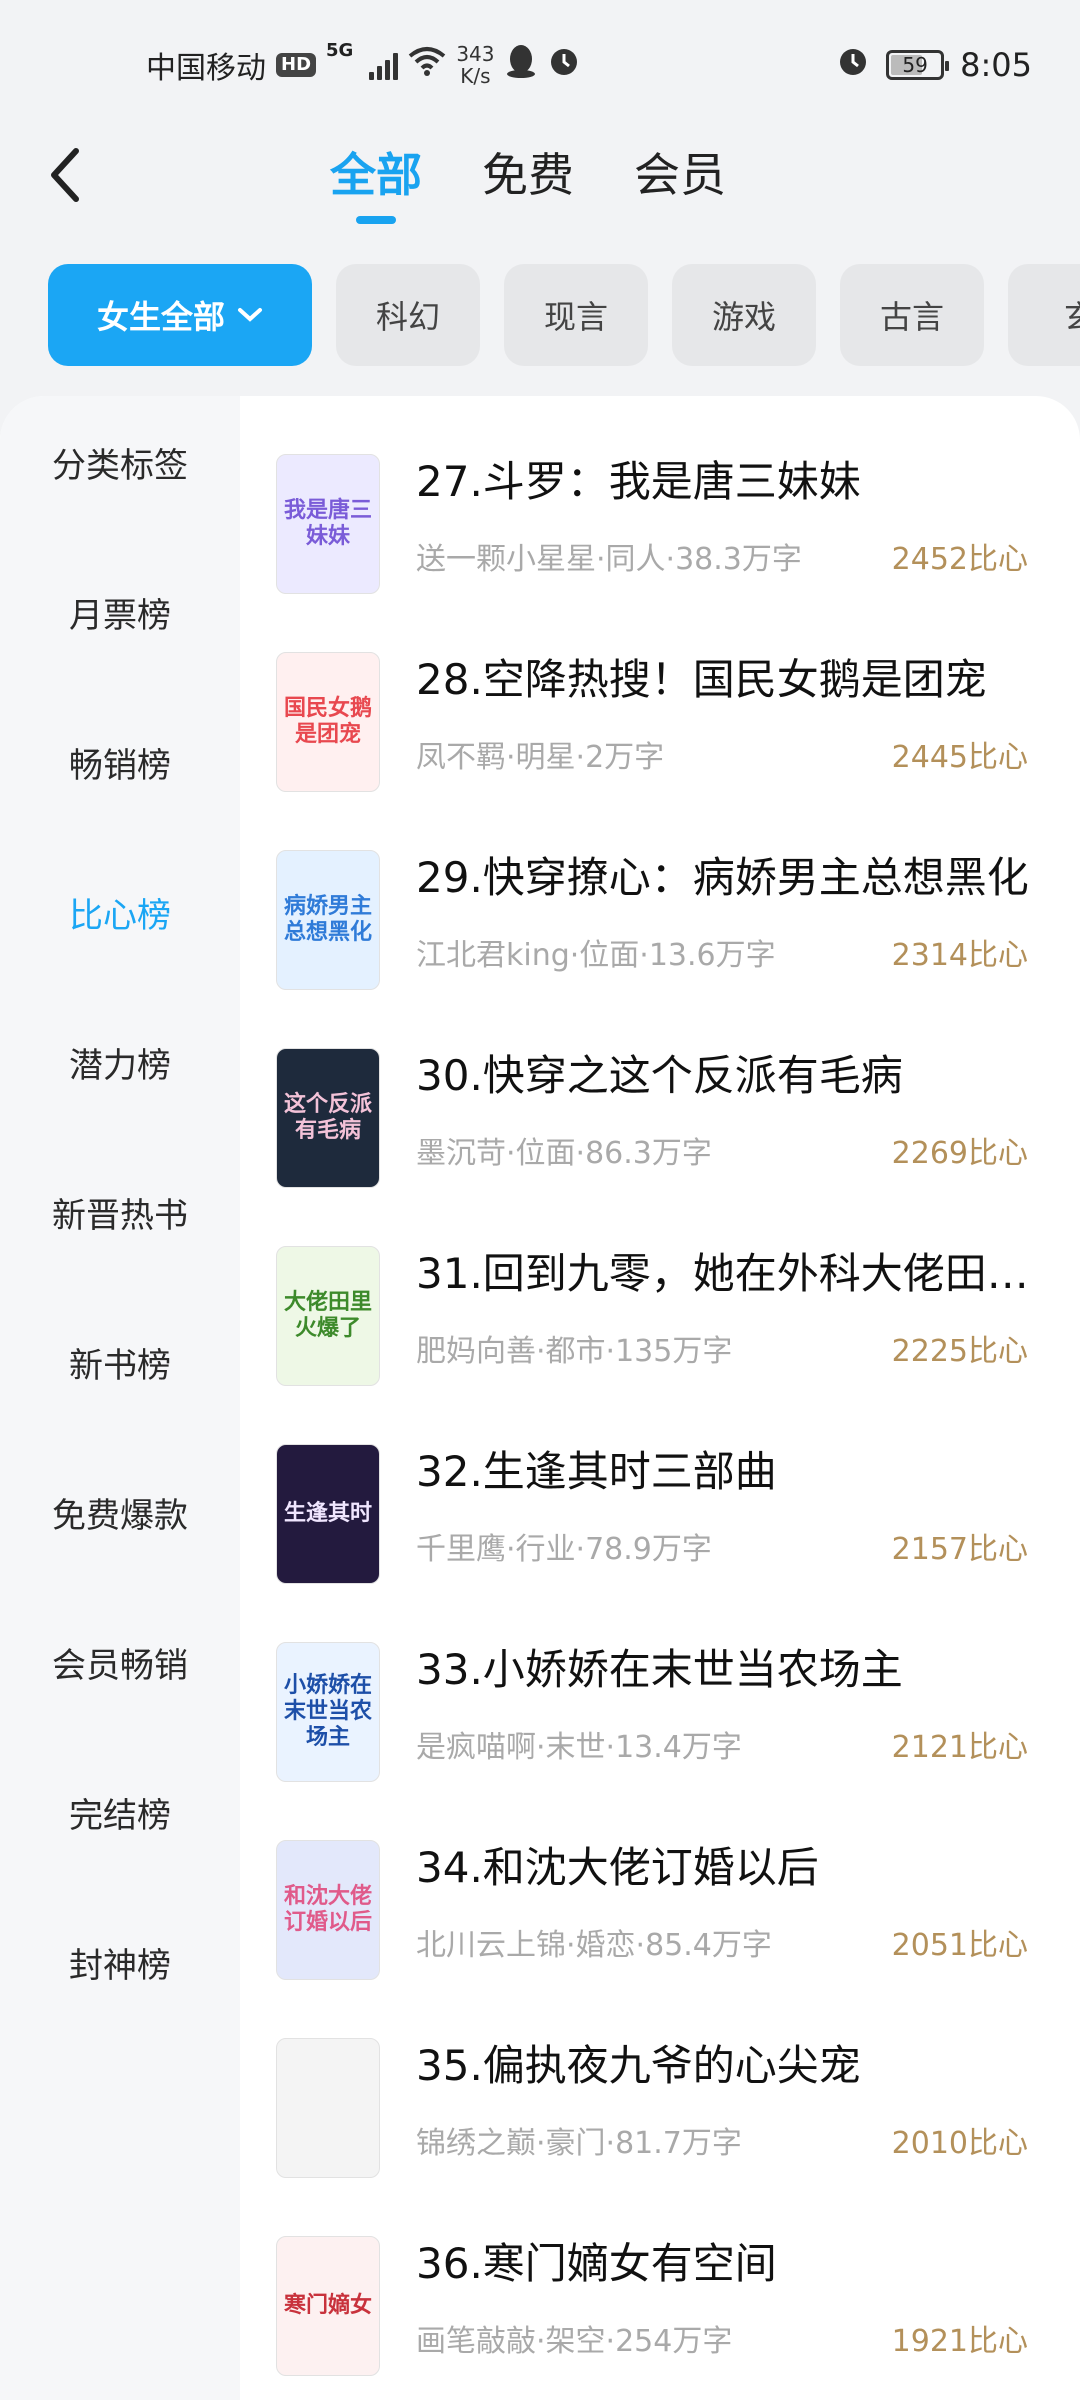  Describe the element at coordinates (564, 1153) in the screenshot. I see `book-meta: 墨沉苛·位面·86.3万字` at that location.